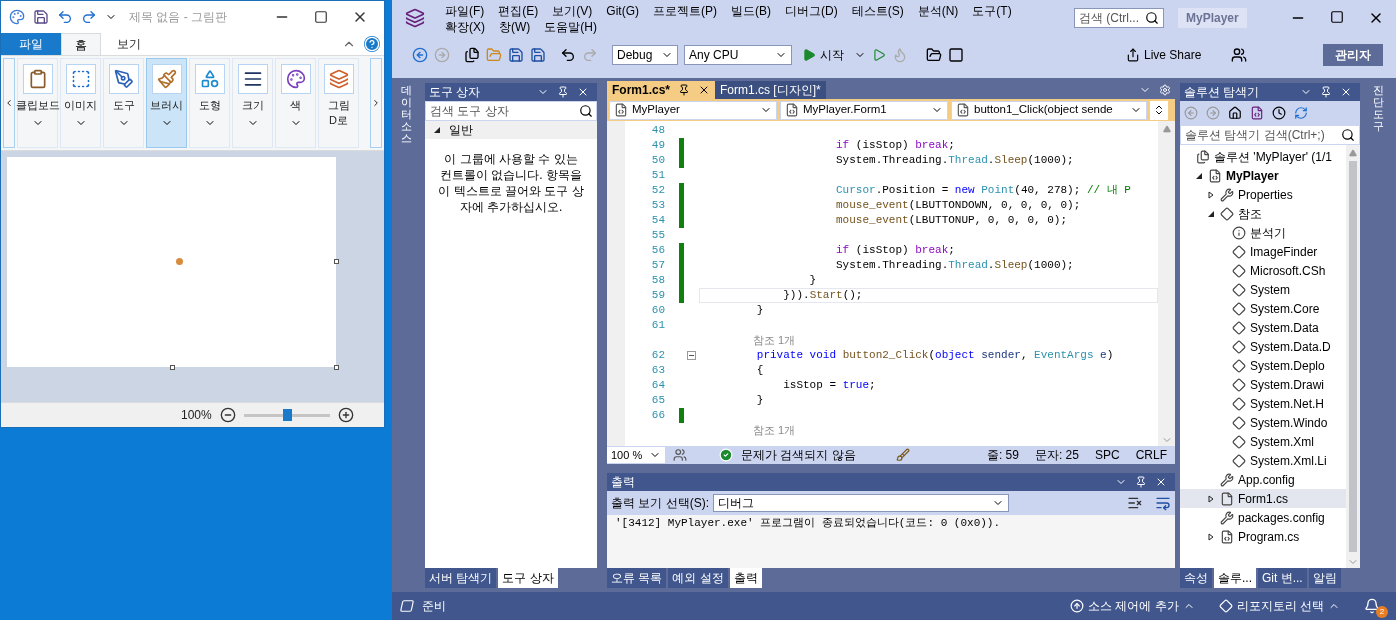  Describe the element at coordinates (1165, 90) in the screenshot. I see `settings-icon` at that location.